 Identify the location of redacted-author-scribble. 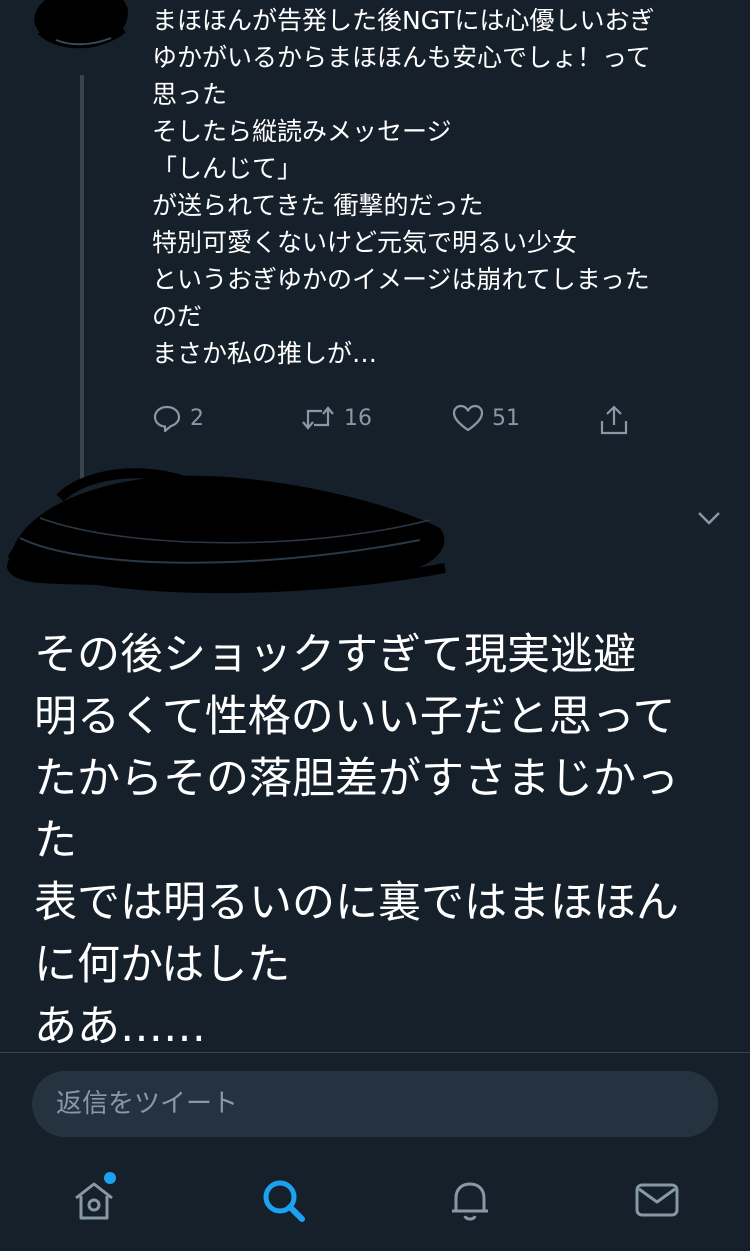
(226, 531).